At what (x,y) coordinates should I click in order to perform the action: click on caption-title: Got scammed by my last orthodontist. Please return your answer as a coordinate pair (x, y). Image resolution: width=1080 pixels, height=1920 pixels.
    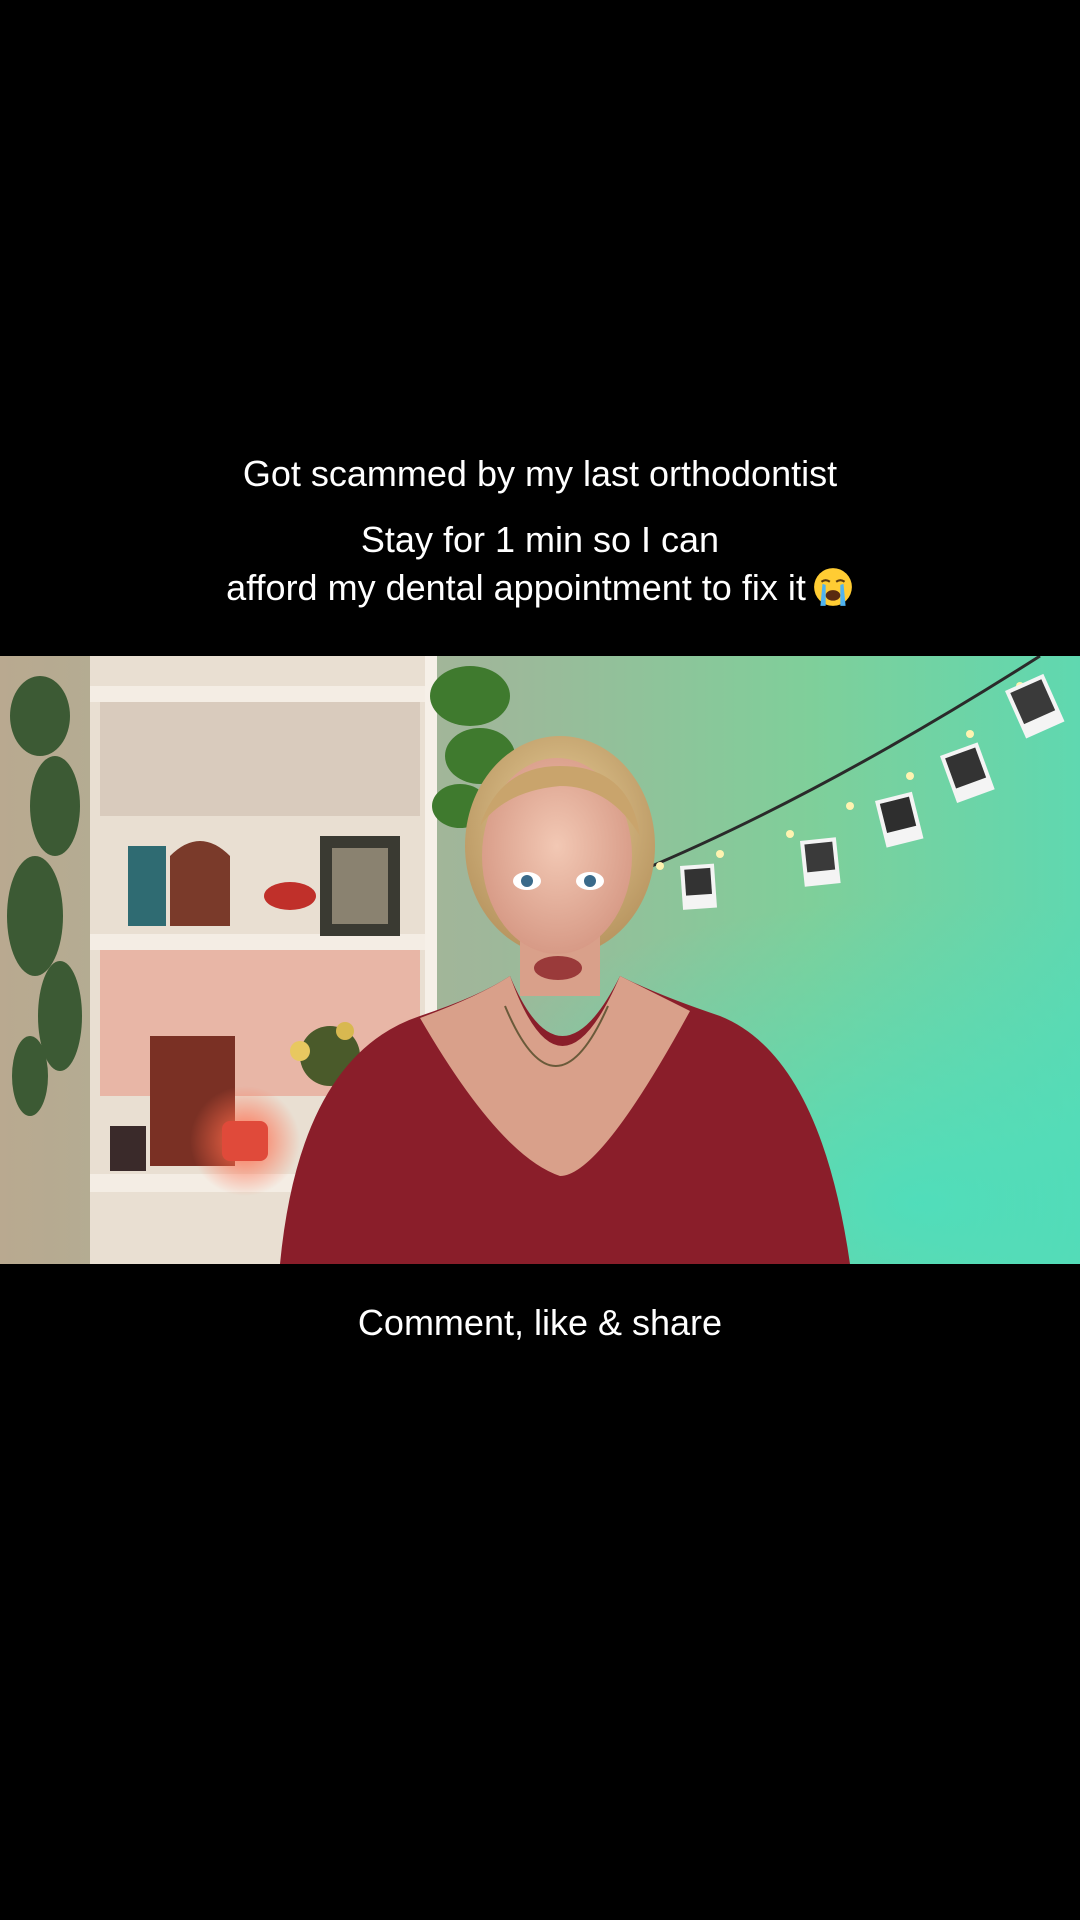
    Looking at the image, I should click on (540, 473).